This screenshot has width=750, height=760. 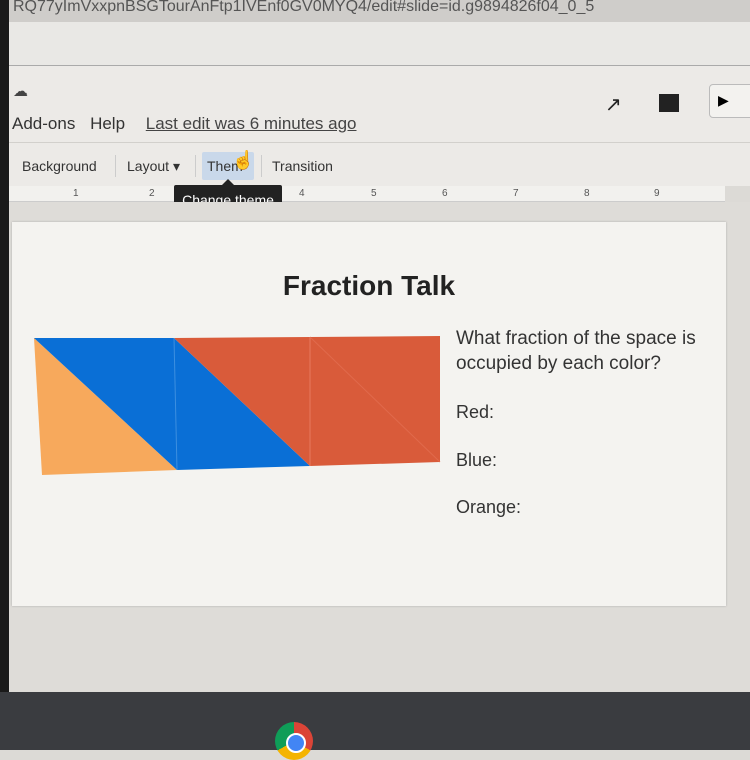 I want to click on ruler-tick: 9, so click(x=657, y=193).